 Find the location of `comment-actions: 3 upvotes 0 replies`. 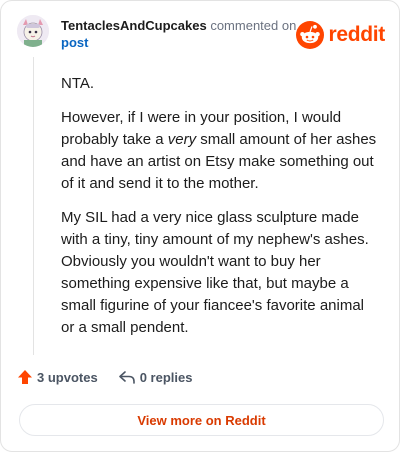

comment-actions: 3 upvotes 0 replies is located at coordinates (104, 377).